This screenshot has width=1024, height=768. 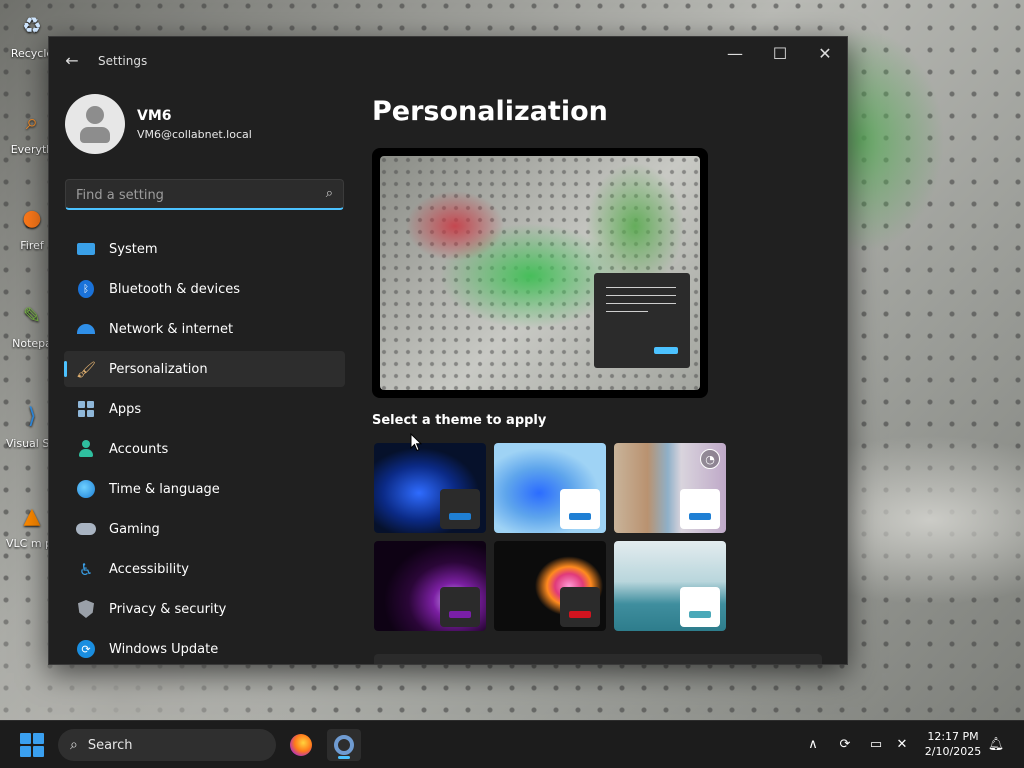 I want to click on sidebar-item-label: Apps, so click(x=125, y=409).